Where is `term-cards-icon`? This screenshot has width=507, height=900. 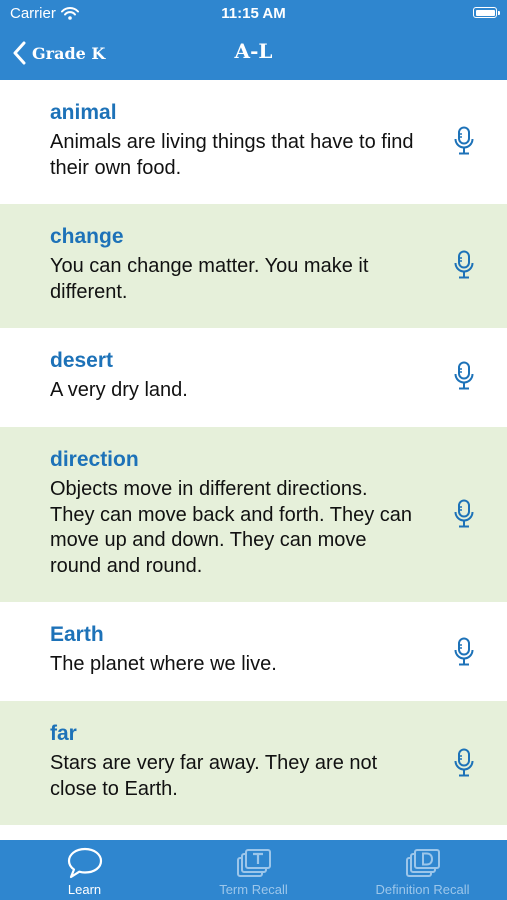 term-cards-icon is located at coordinates (253, 863).